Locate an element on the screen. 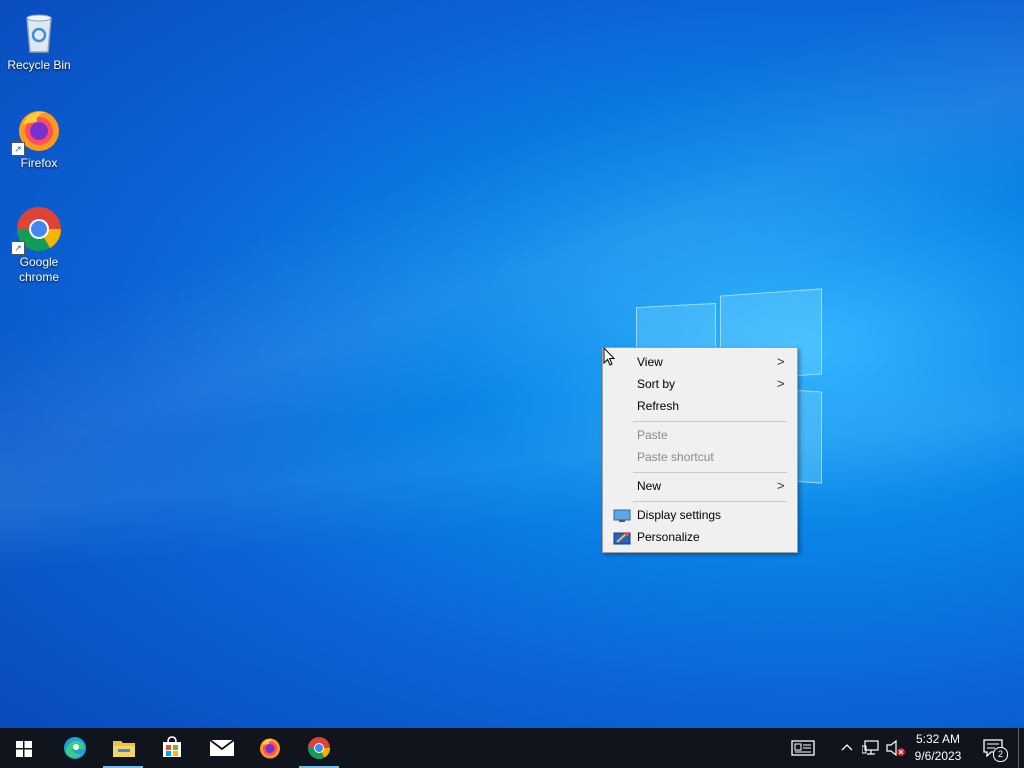 This screenshot has height=768, width=1024. news-icon is located at coordinates (803, 749).